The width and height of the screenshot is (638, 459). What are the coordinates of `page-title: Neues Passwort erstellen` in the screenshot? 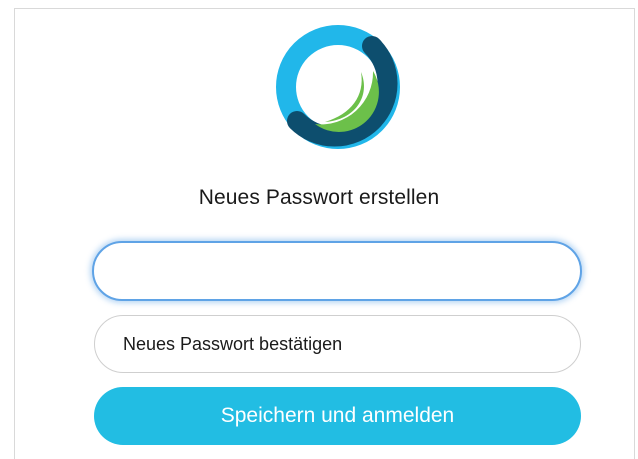 It's located at (319, 197).